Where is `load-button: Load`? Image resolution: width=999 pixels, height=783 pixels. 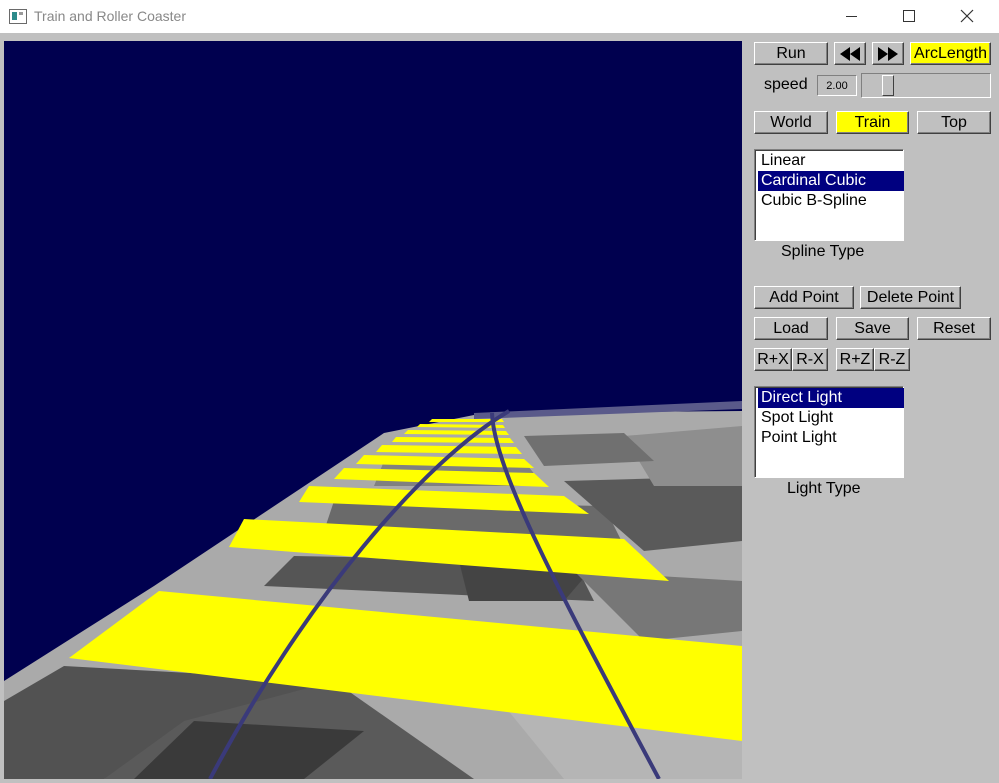
load-button: Load is located at coordinates (791, 328).